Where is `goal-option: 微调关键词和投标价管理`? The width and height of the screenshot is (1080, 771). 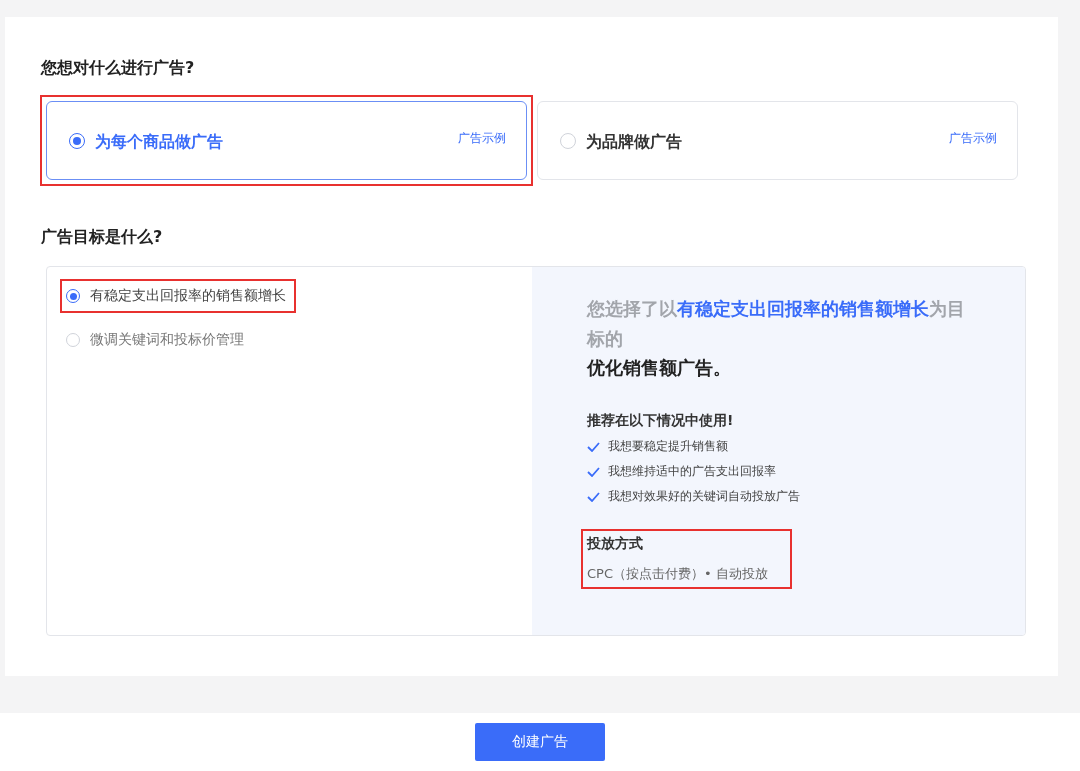
goal-option: 微调关键词和投标价管理 is located at coordinates (157, 340).